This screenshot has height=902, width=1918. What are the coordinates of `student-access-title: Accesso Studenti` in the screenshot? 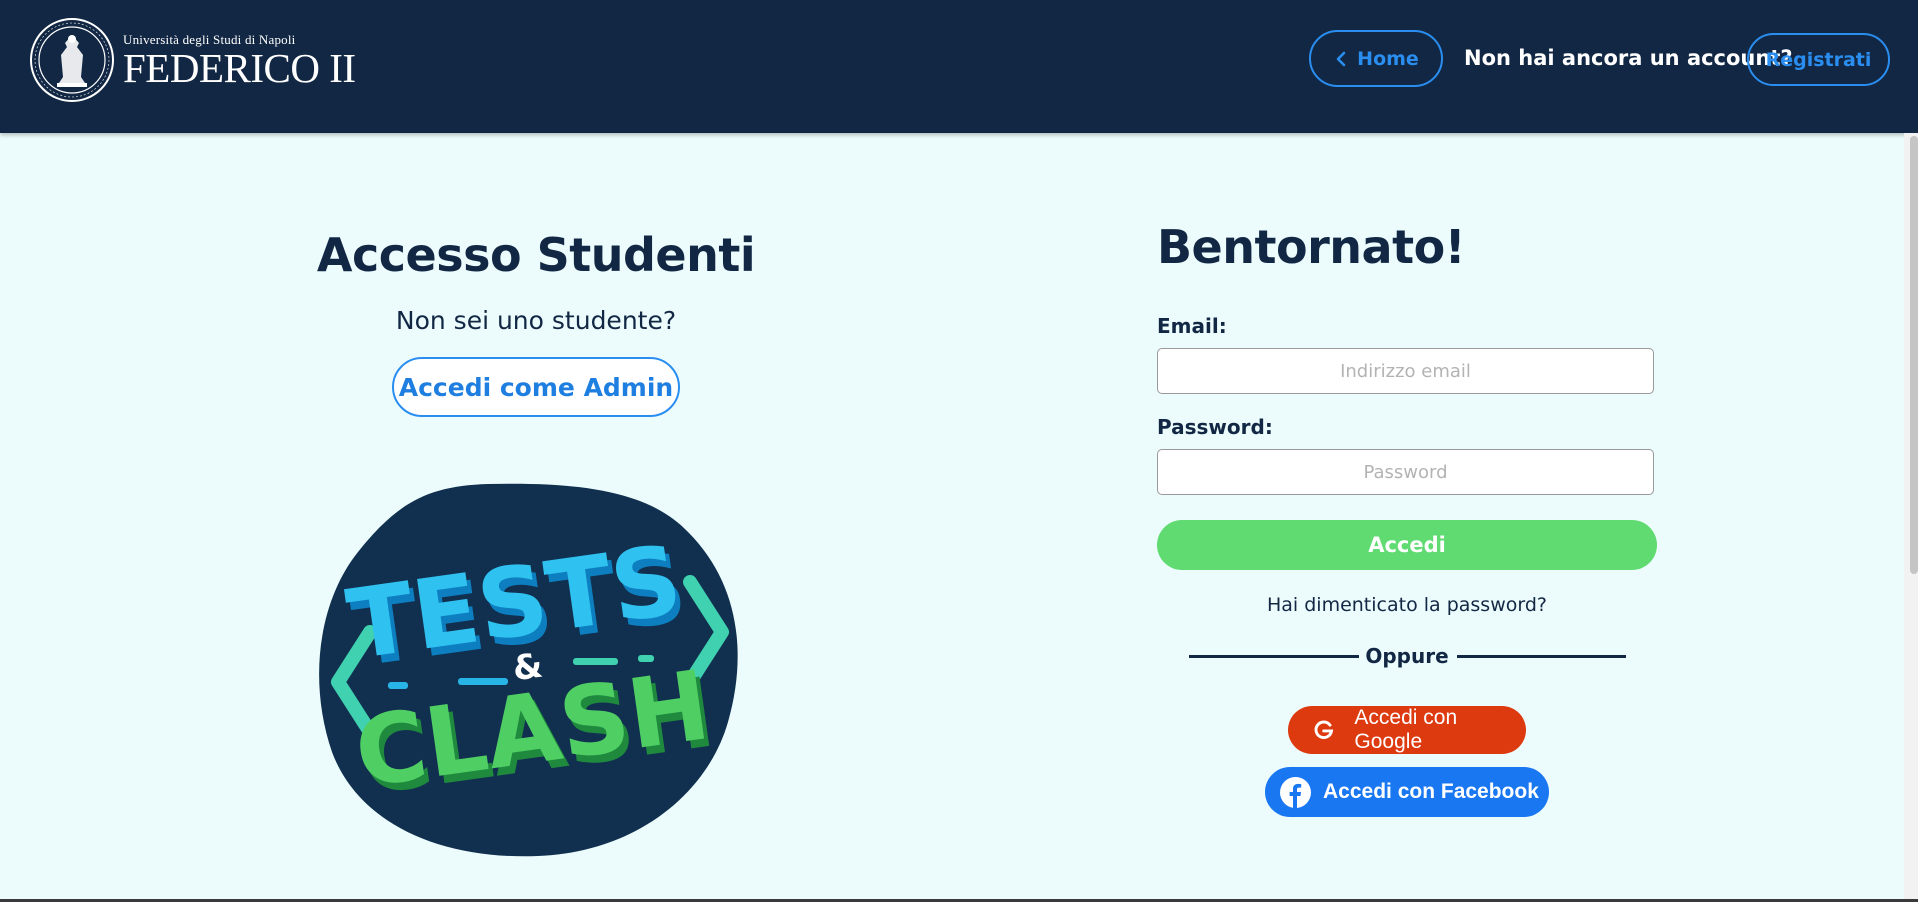 It's located at (536, 255).